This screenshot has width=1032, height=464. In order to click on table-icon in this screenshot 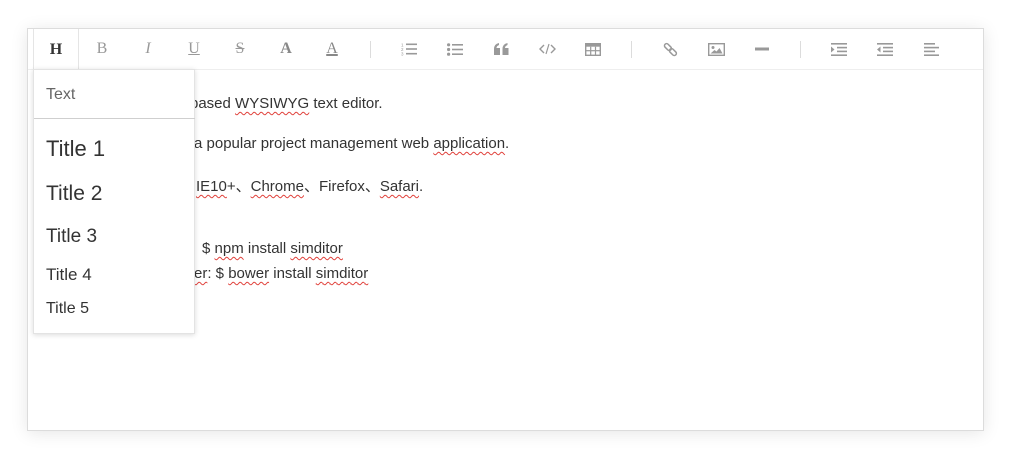, I will do `click(593, 49)`.